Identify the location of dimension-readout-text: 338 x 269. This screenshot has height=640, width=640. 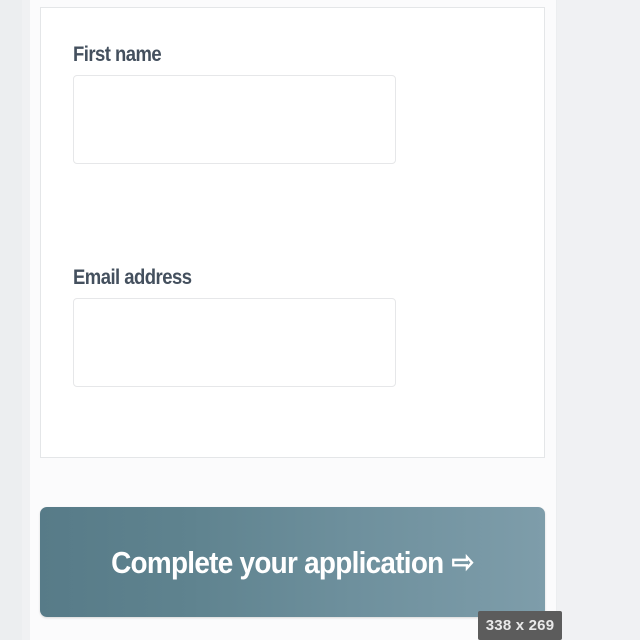
(520, 625).